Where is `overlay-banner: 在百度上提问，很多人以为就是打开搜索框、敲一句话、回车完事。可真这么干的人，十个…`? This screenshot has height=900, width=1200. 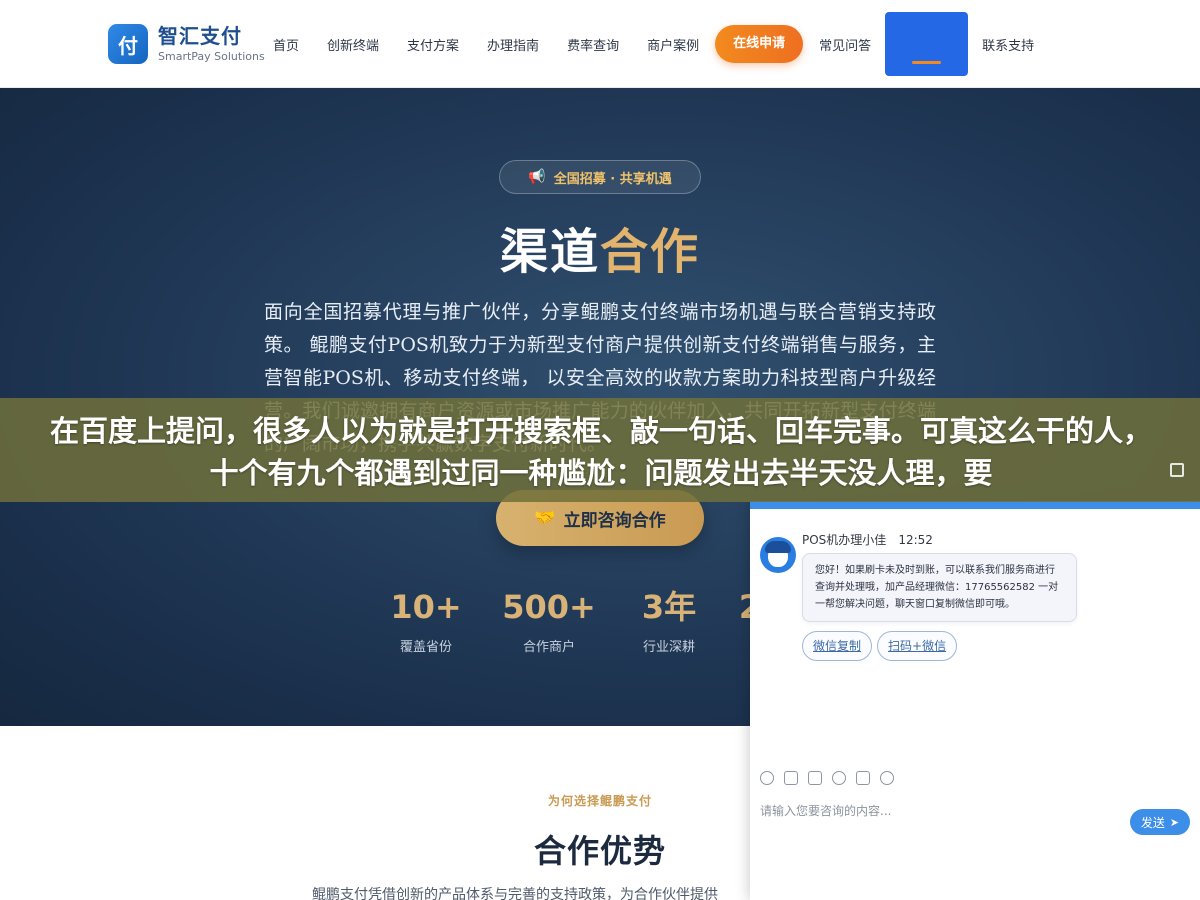 overlay-banner: 在百度上提问，很多人以为就是打开搜索框、敲一句话、回车完事。可真这么干的人，十个… is located at coordinates (600, 450).